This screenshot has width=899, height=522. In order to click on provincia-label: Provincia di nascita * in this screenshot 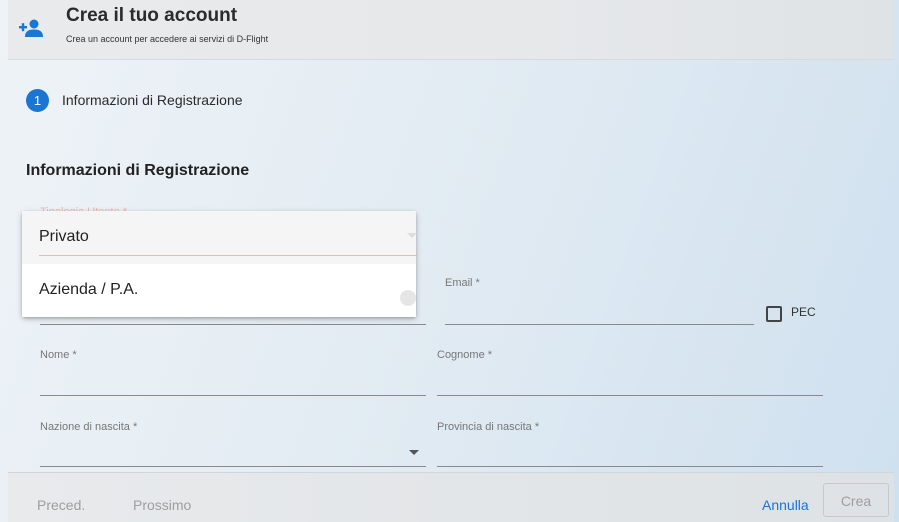, I will do `click(488, 427)`.